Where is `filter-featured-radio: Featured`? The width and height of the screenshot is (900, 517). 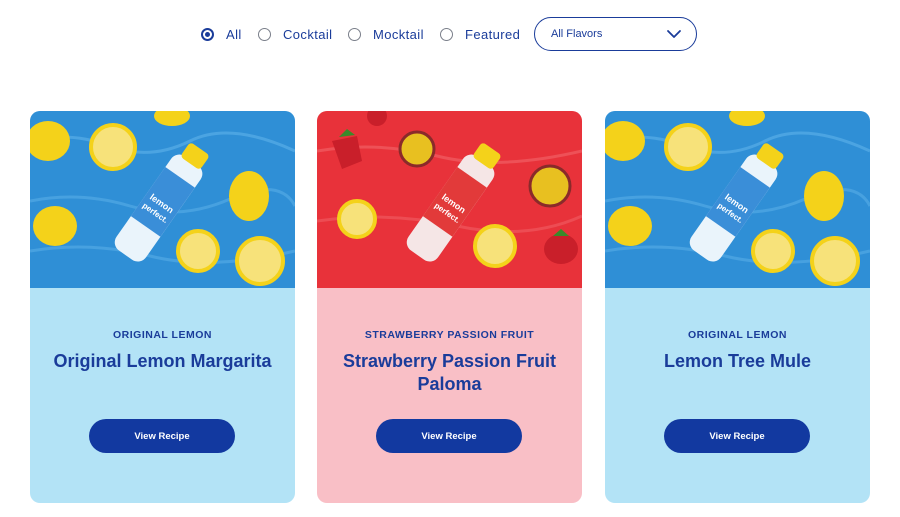
filter-featured-radio: Featured is located at coordinates (480, 34).